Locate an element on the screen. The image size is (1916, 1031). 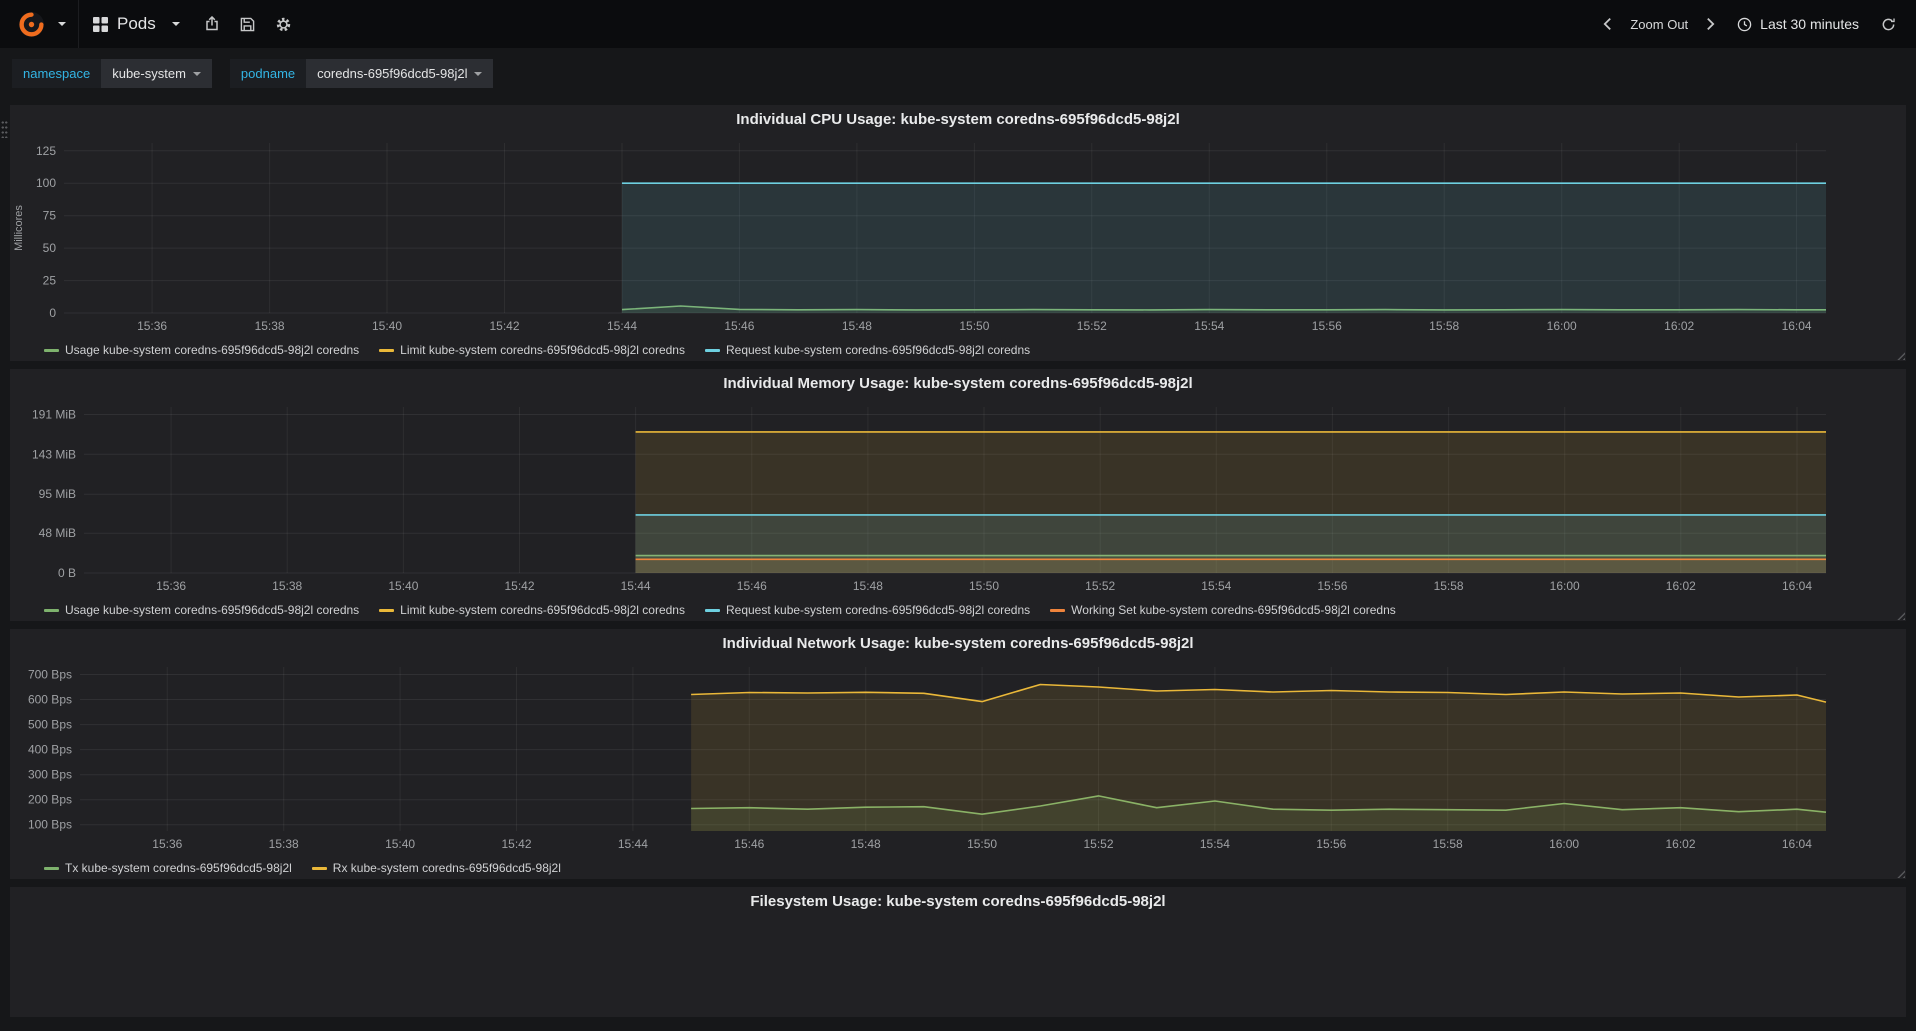
variable-podname: podname coredns-695f96dcd5-98j2l is located at coordinates (361, 73).